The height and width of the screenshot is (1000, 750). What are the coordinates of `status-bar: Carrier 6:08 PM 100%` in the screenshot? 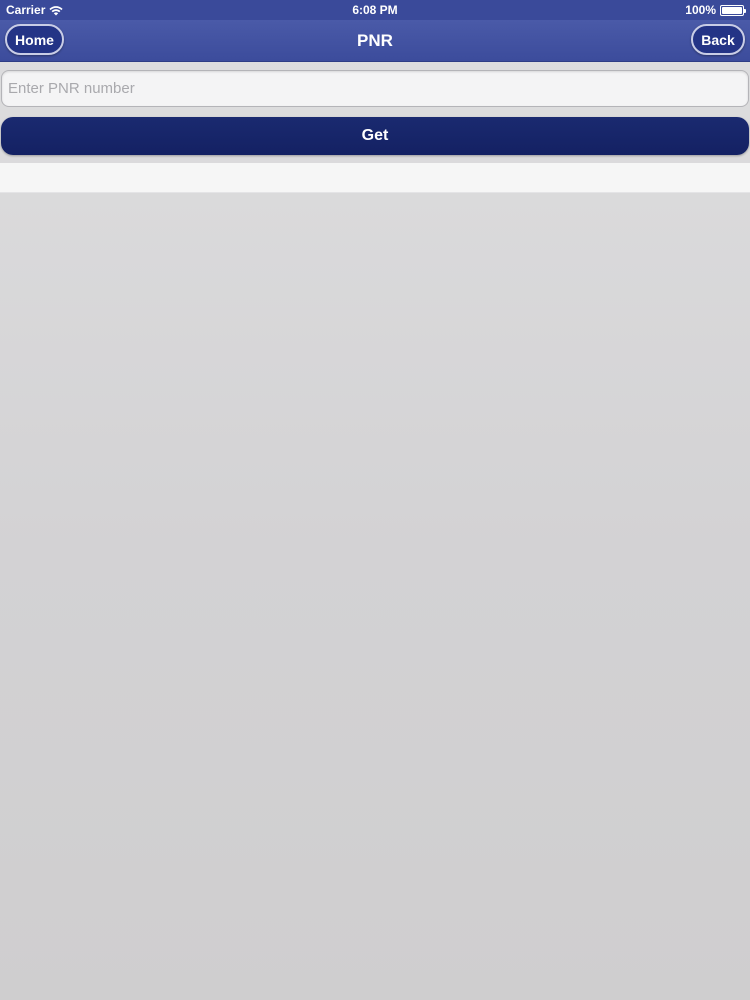 It's located at (375, 10).